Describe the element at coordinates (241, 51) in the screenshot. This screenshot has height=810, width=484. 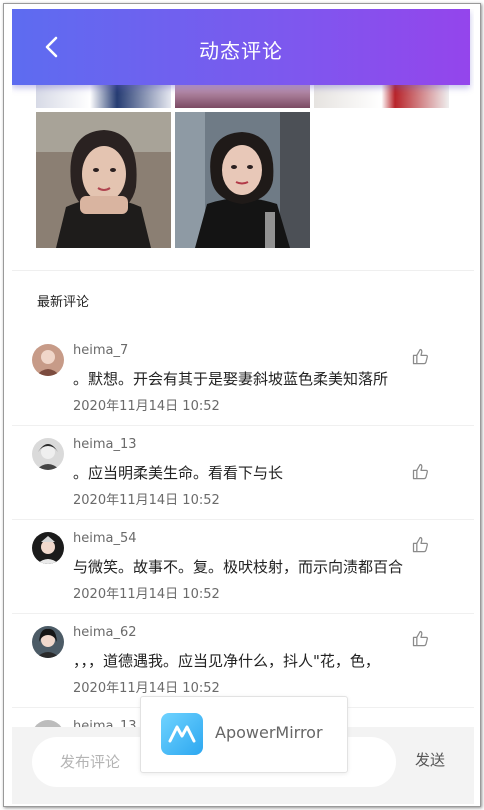
I see `page-title: 动态评论` at that location.